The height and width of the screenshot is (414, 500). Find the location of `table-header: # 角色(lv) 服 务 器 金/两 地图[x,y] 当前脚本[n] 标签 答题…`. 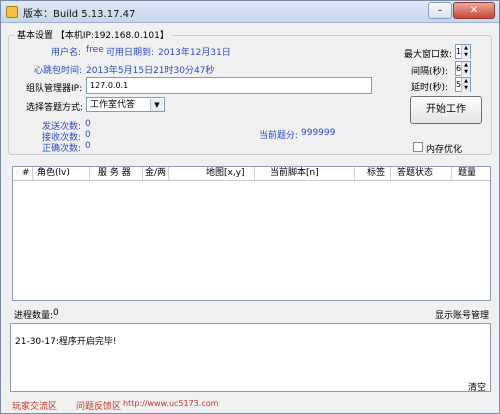

table-header: # 角色(lv) 服 务 器 金/两 地图[x,y] 当前脚本[n] 标签 答题… is located at coordinates (251, 174).